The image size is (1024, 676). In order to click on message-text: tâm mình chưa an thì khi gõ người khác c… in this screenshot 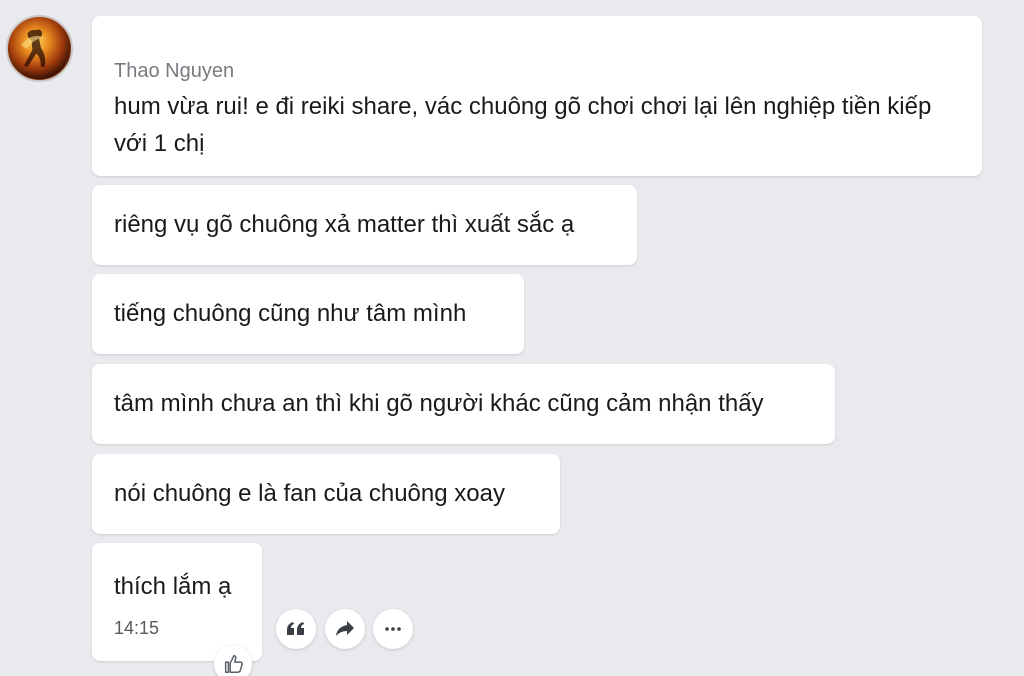, I will do `click(439, 403)`.